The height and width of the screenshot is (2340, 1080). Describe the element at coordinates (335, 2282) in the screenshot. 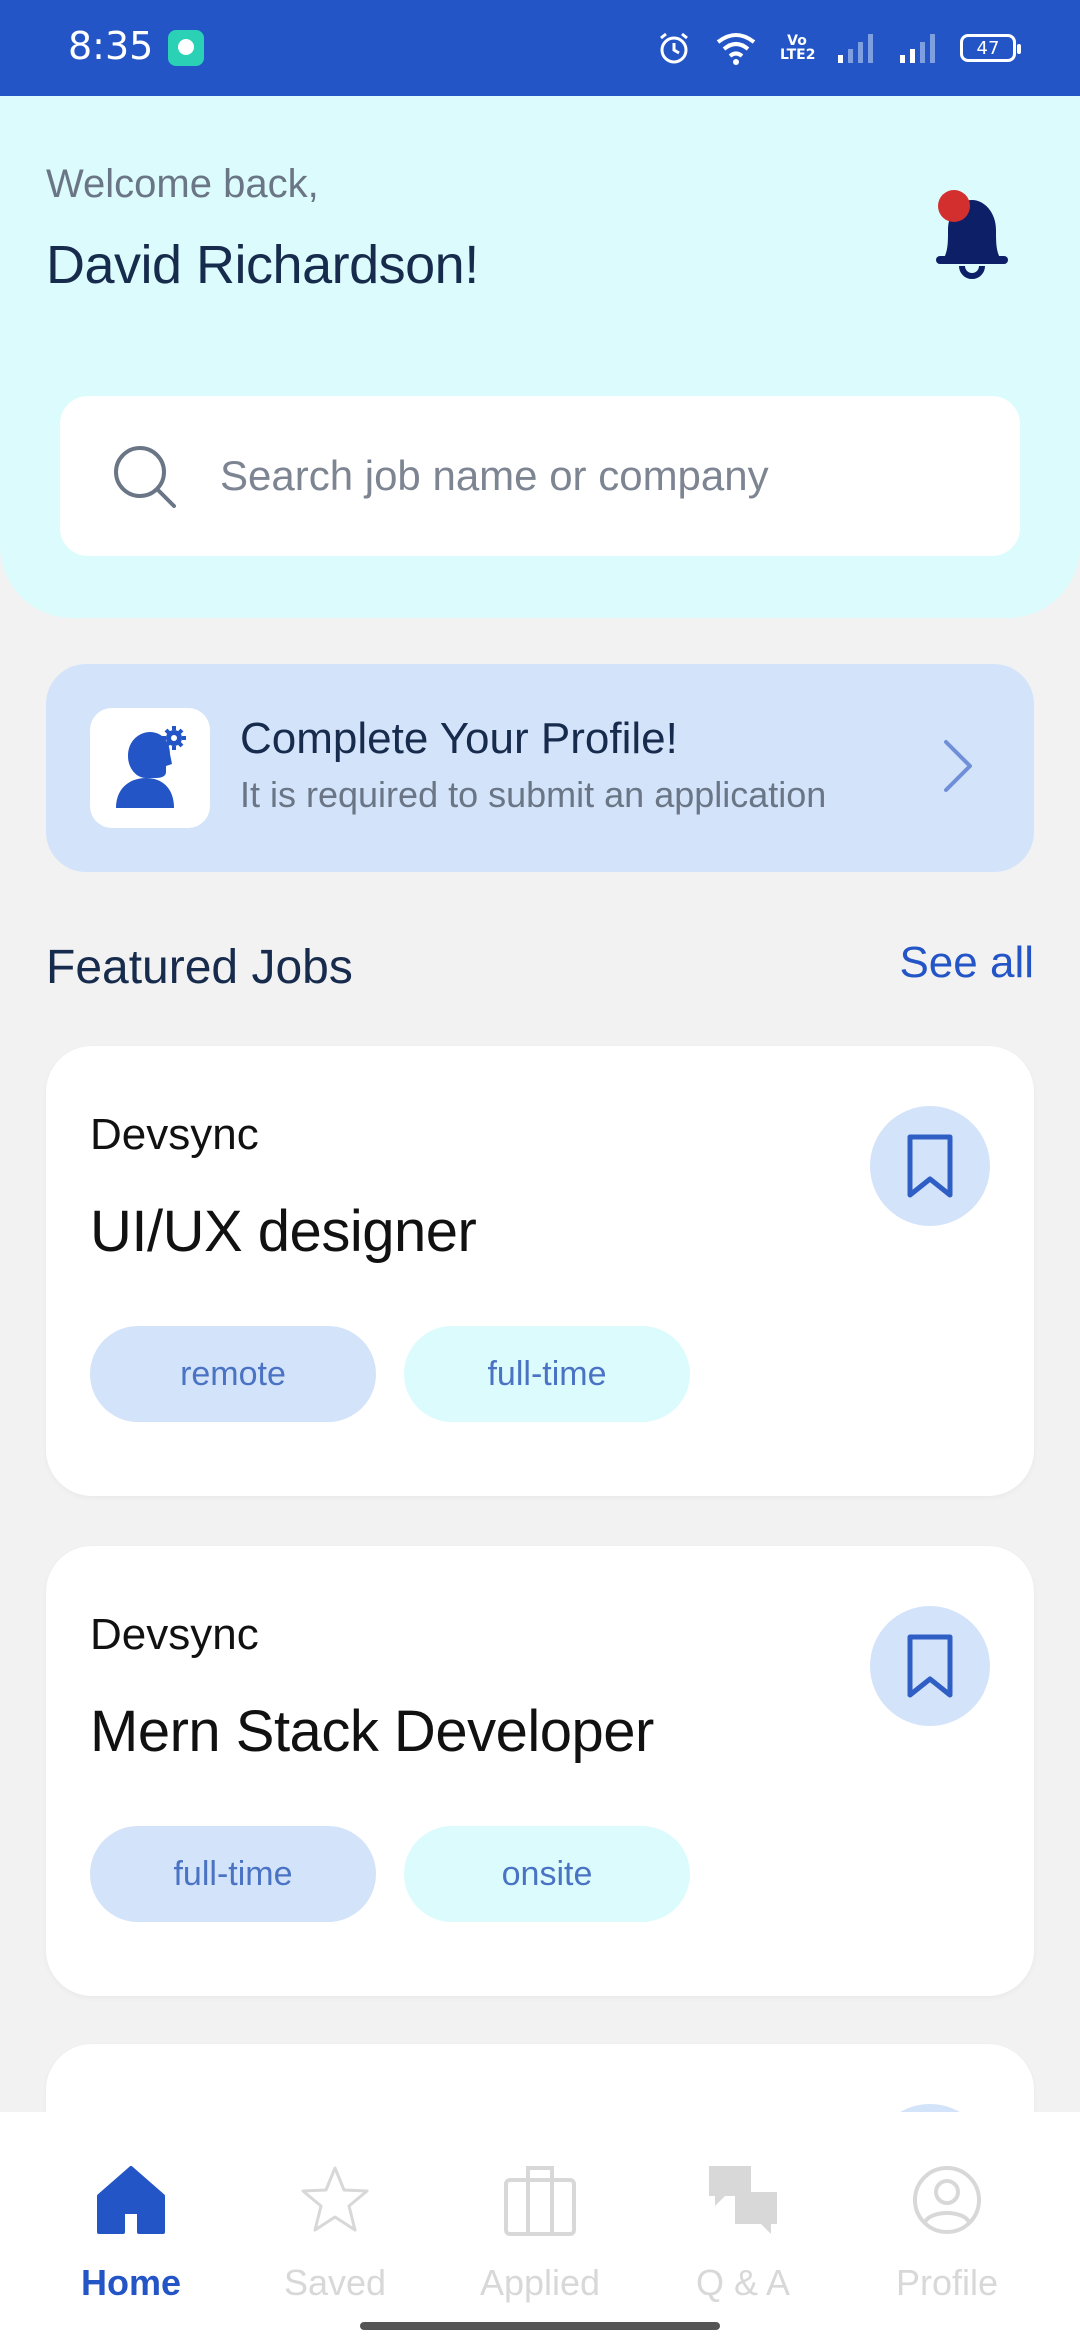

I see `nav-saved-label: Saved` at that location.